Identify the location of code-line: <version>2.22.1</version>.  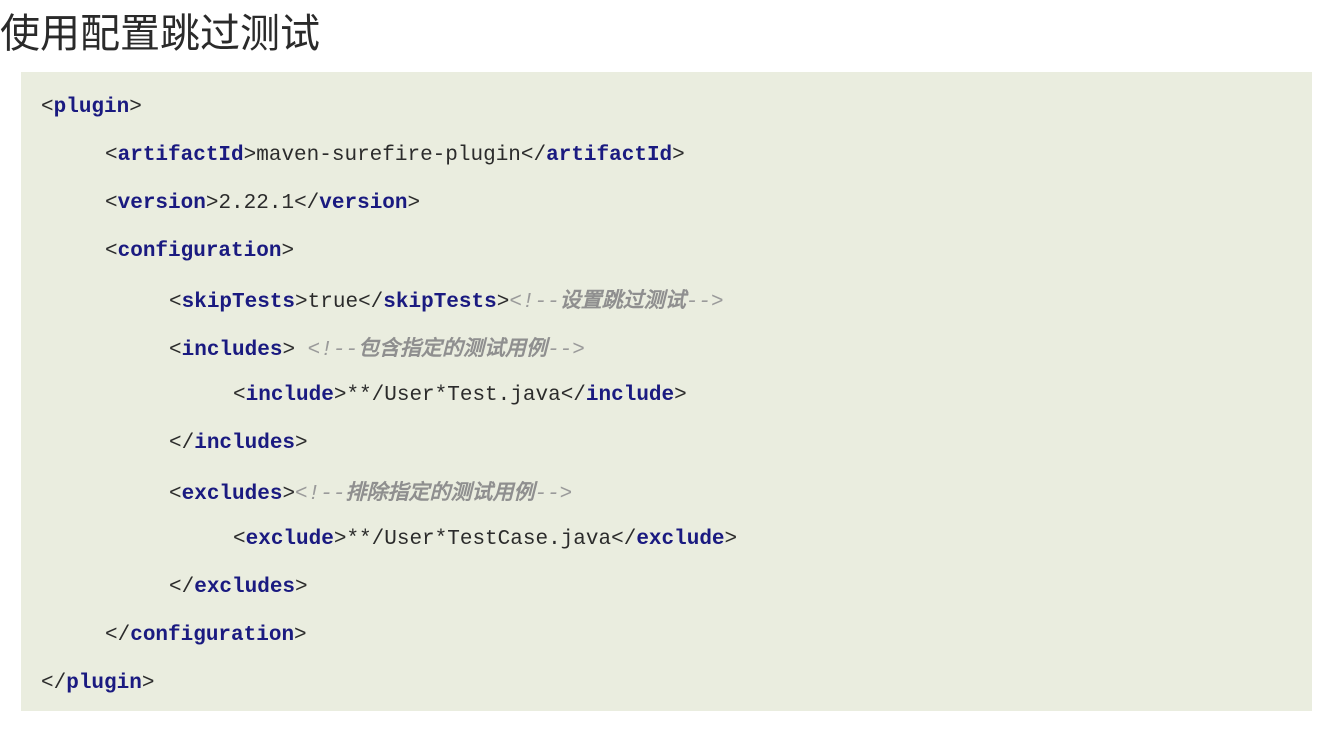
(262, 204).